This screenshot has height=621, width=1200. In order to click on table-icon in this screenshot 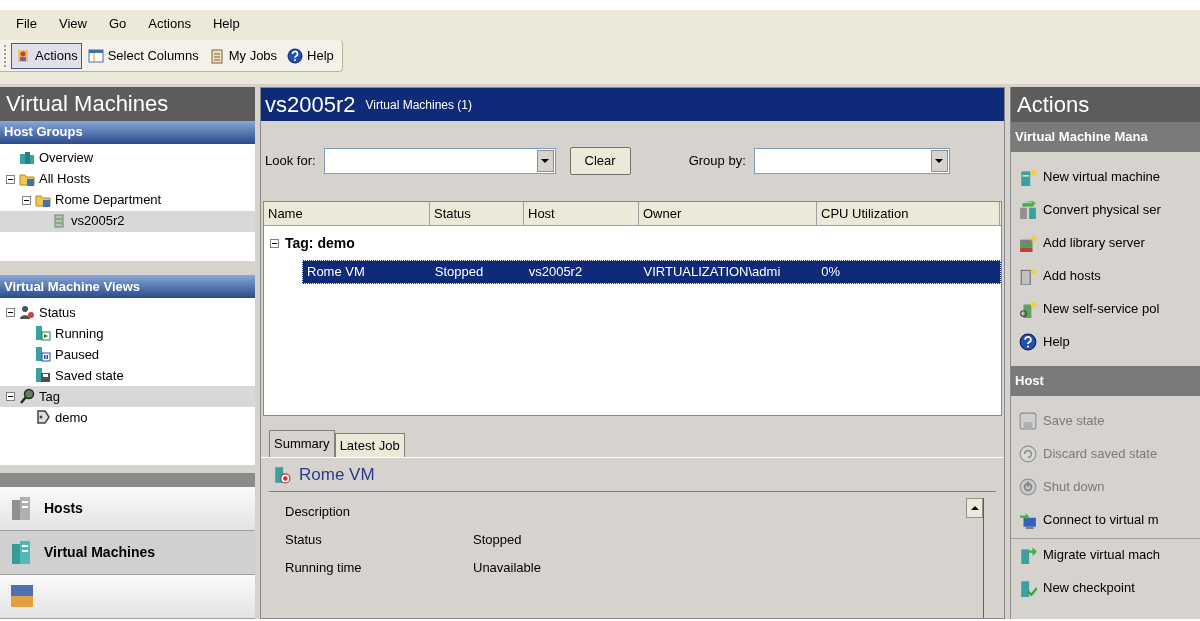, I will do `click(95, 55)`.